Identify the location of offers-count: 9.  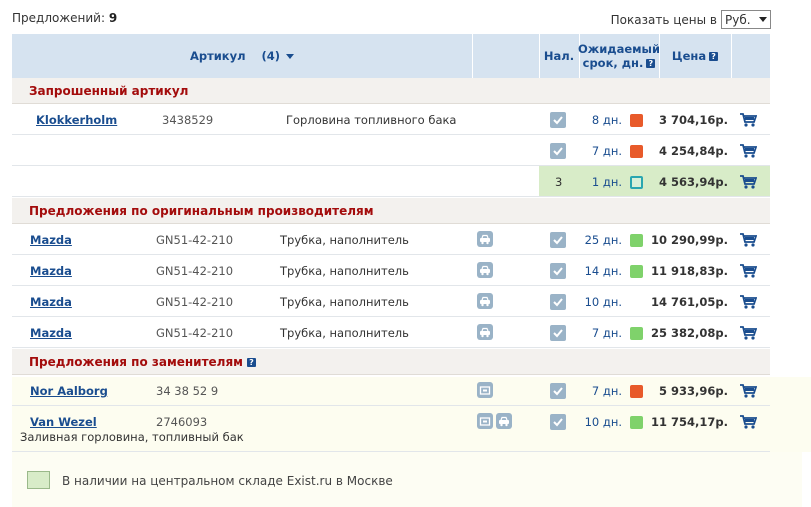
(113, 18).